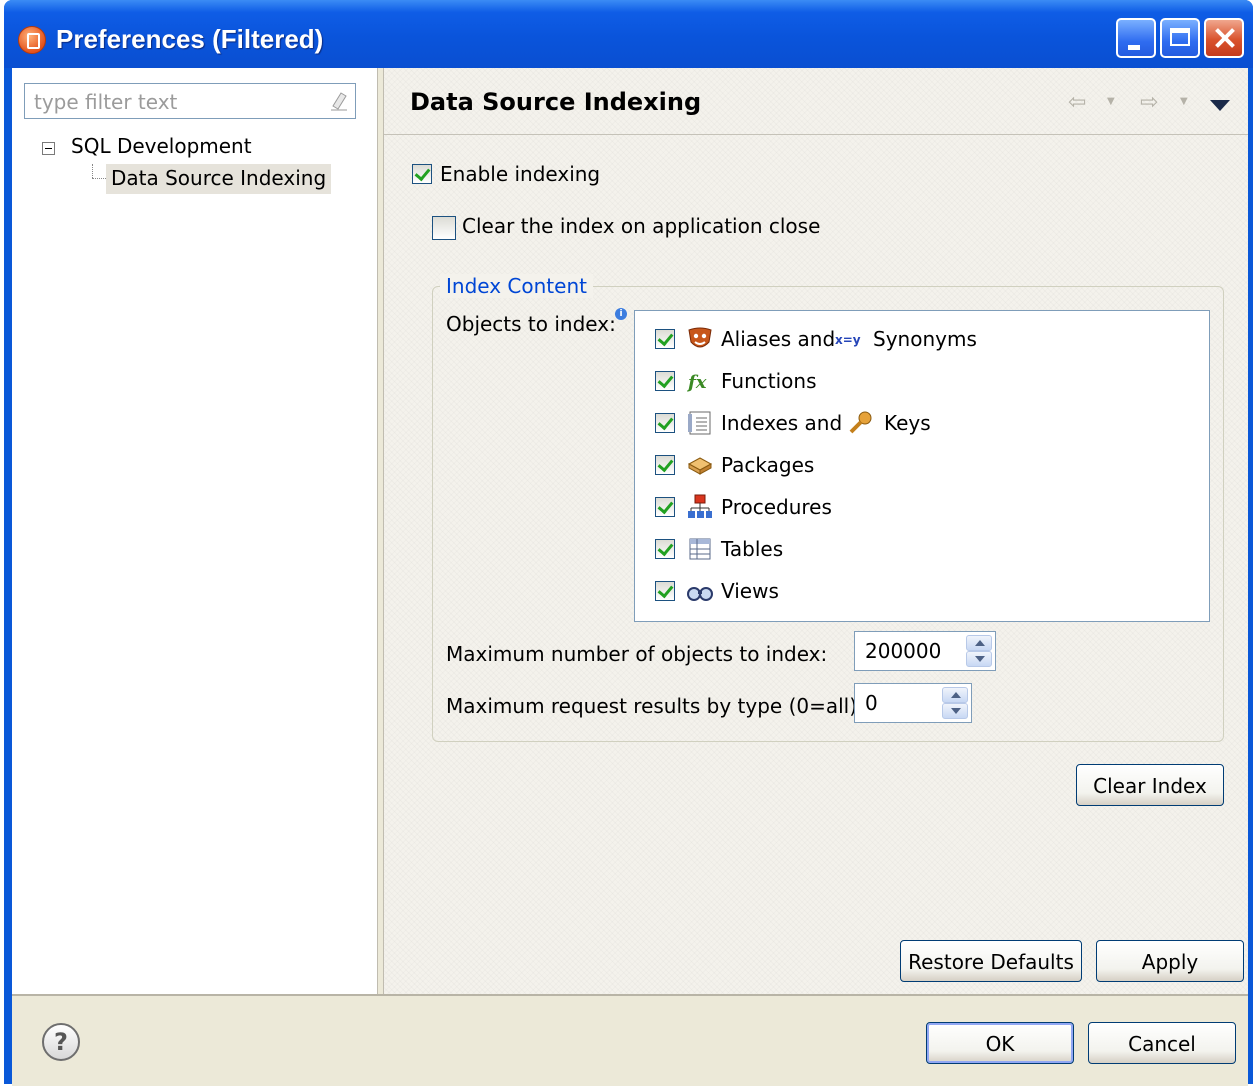  I want to click on indexes-label: Indexes and, so click(782, 423).